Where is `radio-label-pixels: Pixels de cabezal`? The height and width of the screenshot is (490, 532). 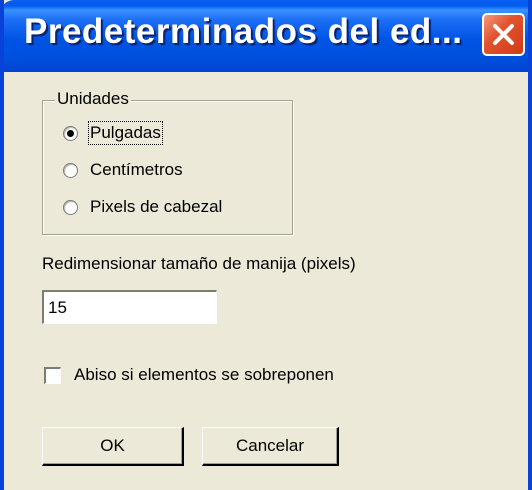 radio-label-pixels: Pixels de cabezal is located at coordinates (156, 207).